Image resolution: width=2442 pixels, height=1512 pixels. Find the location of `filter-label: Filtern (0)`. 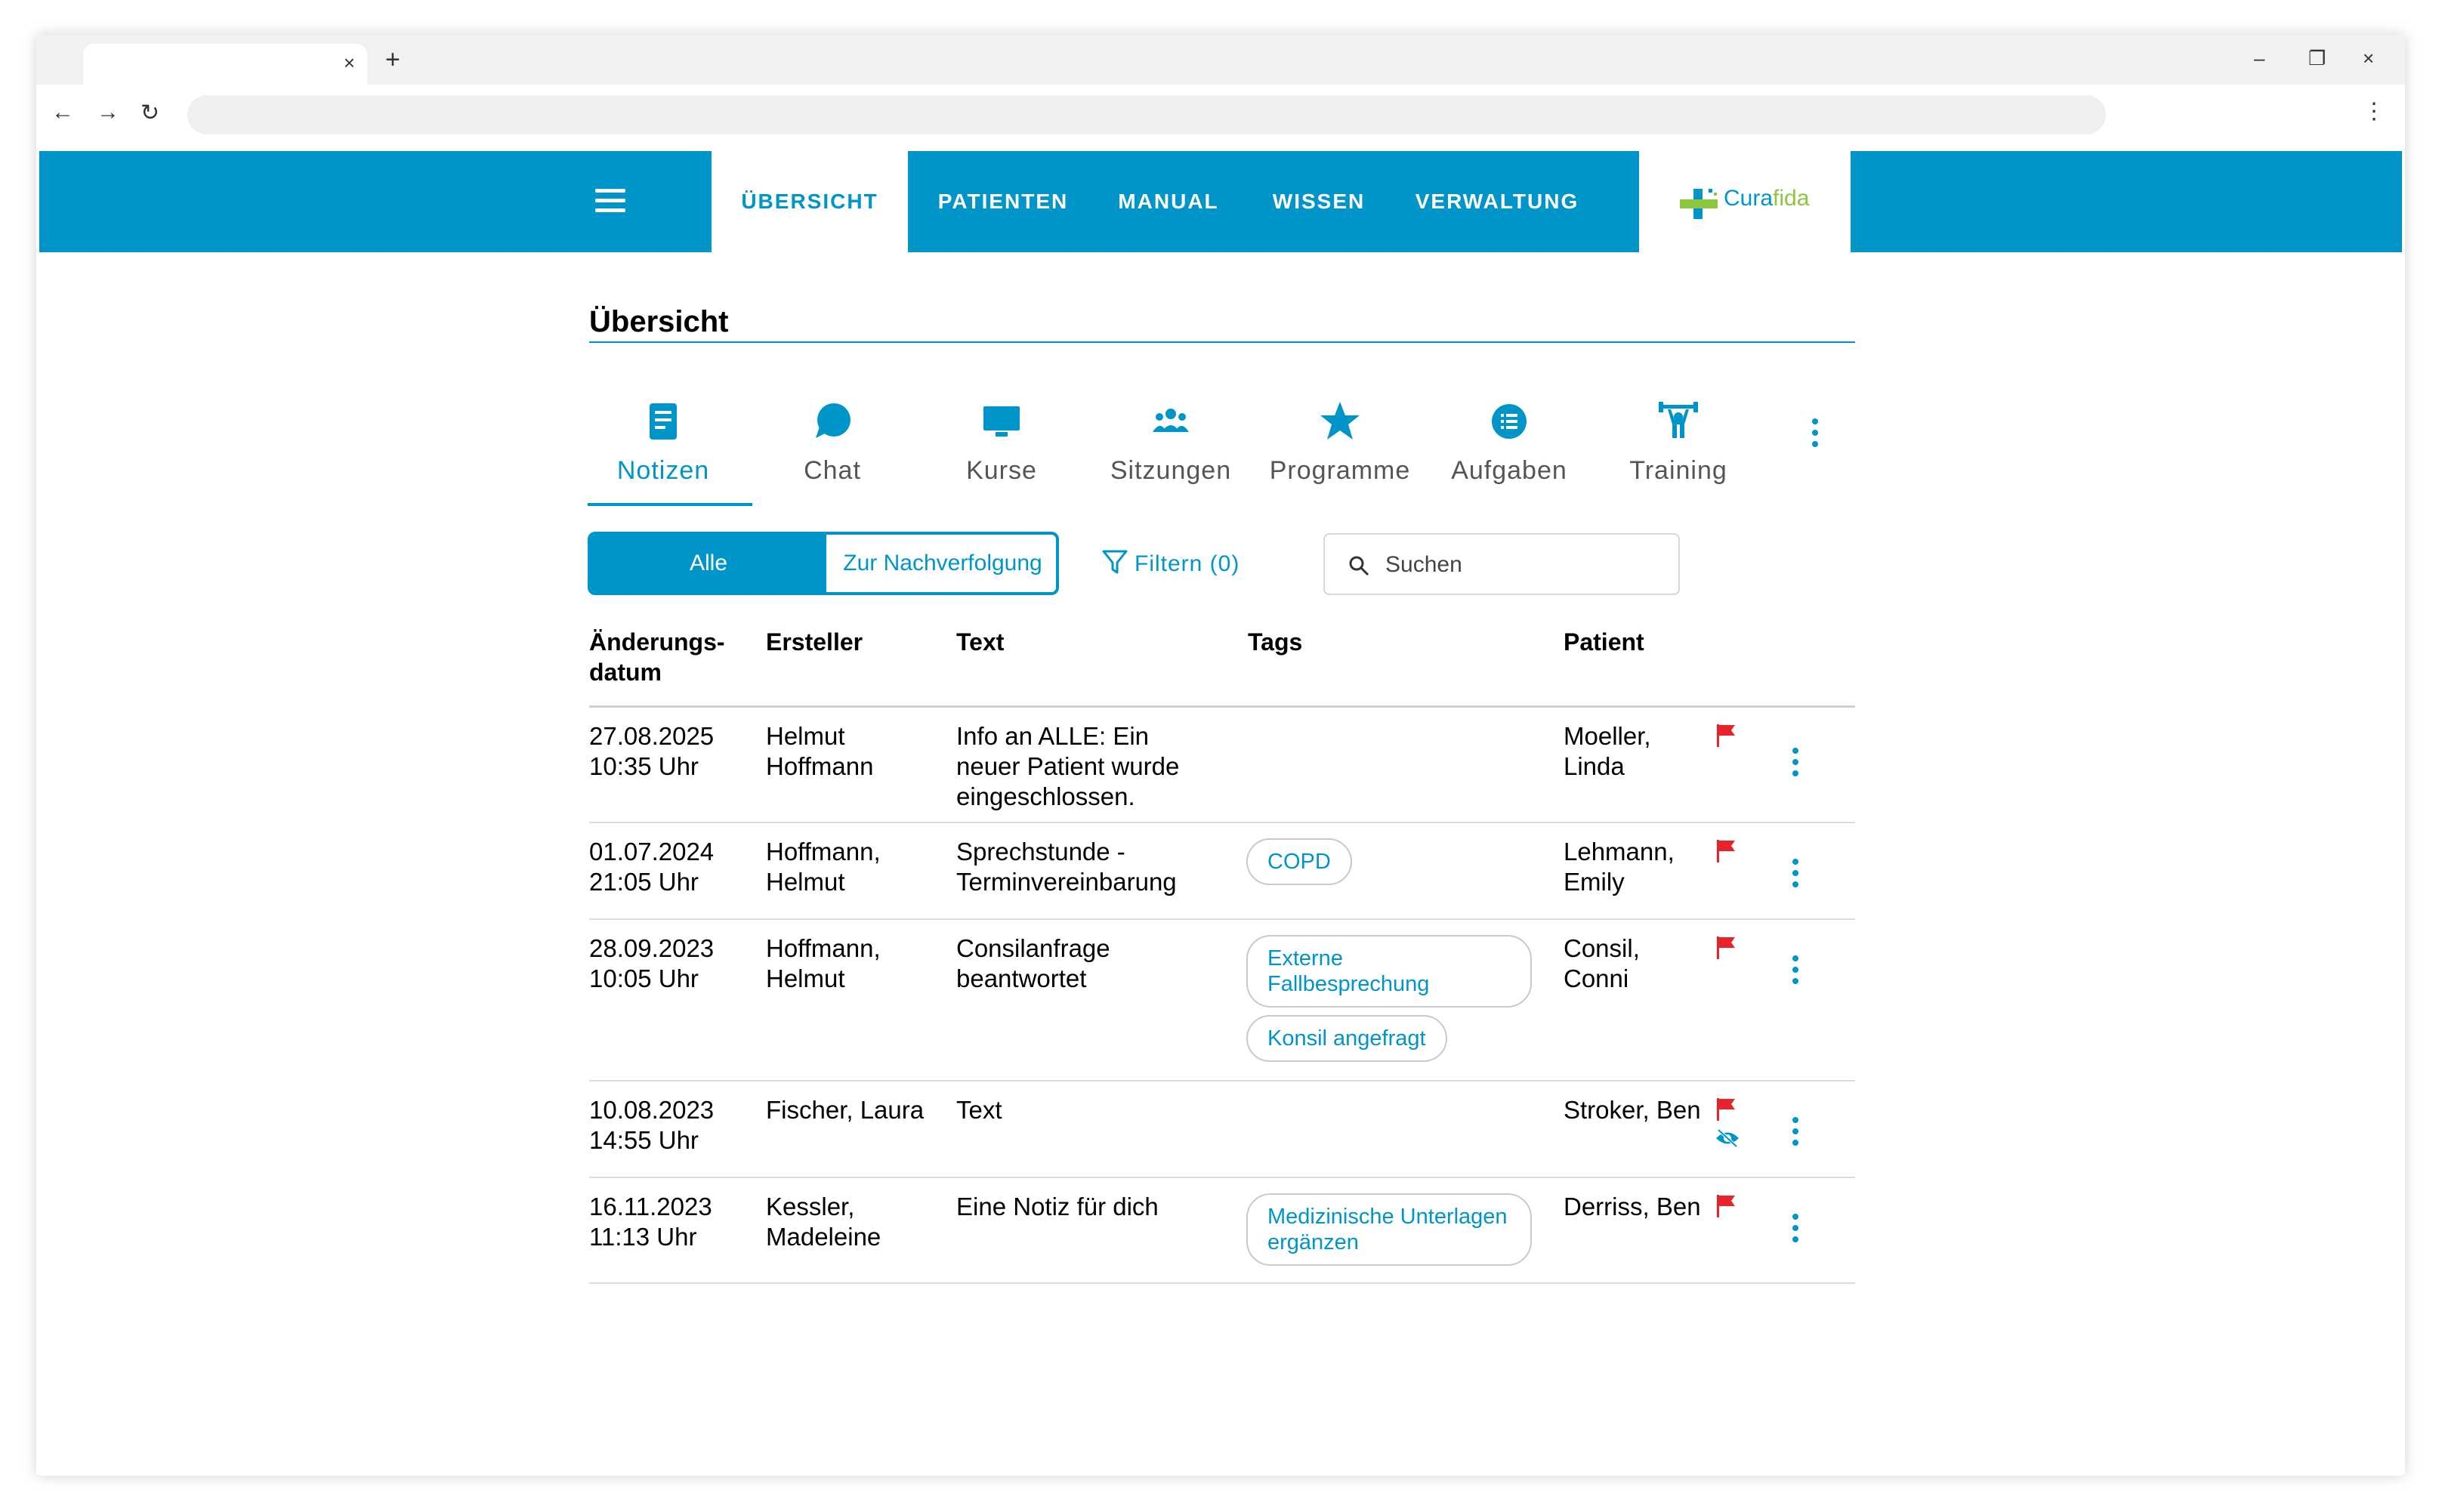

filter-label: Filtern (0) is located at coordinates (1187, 563).